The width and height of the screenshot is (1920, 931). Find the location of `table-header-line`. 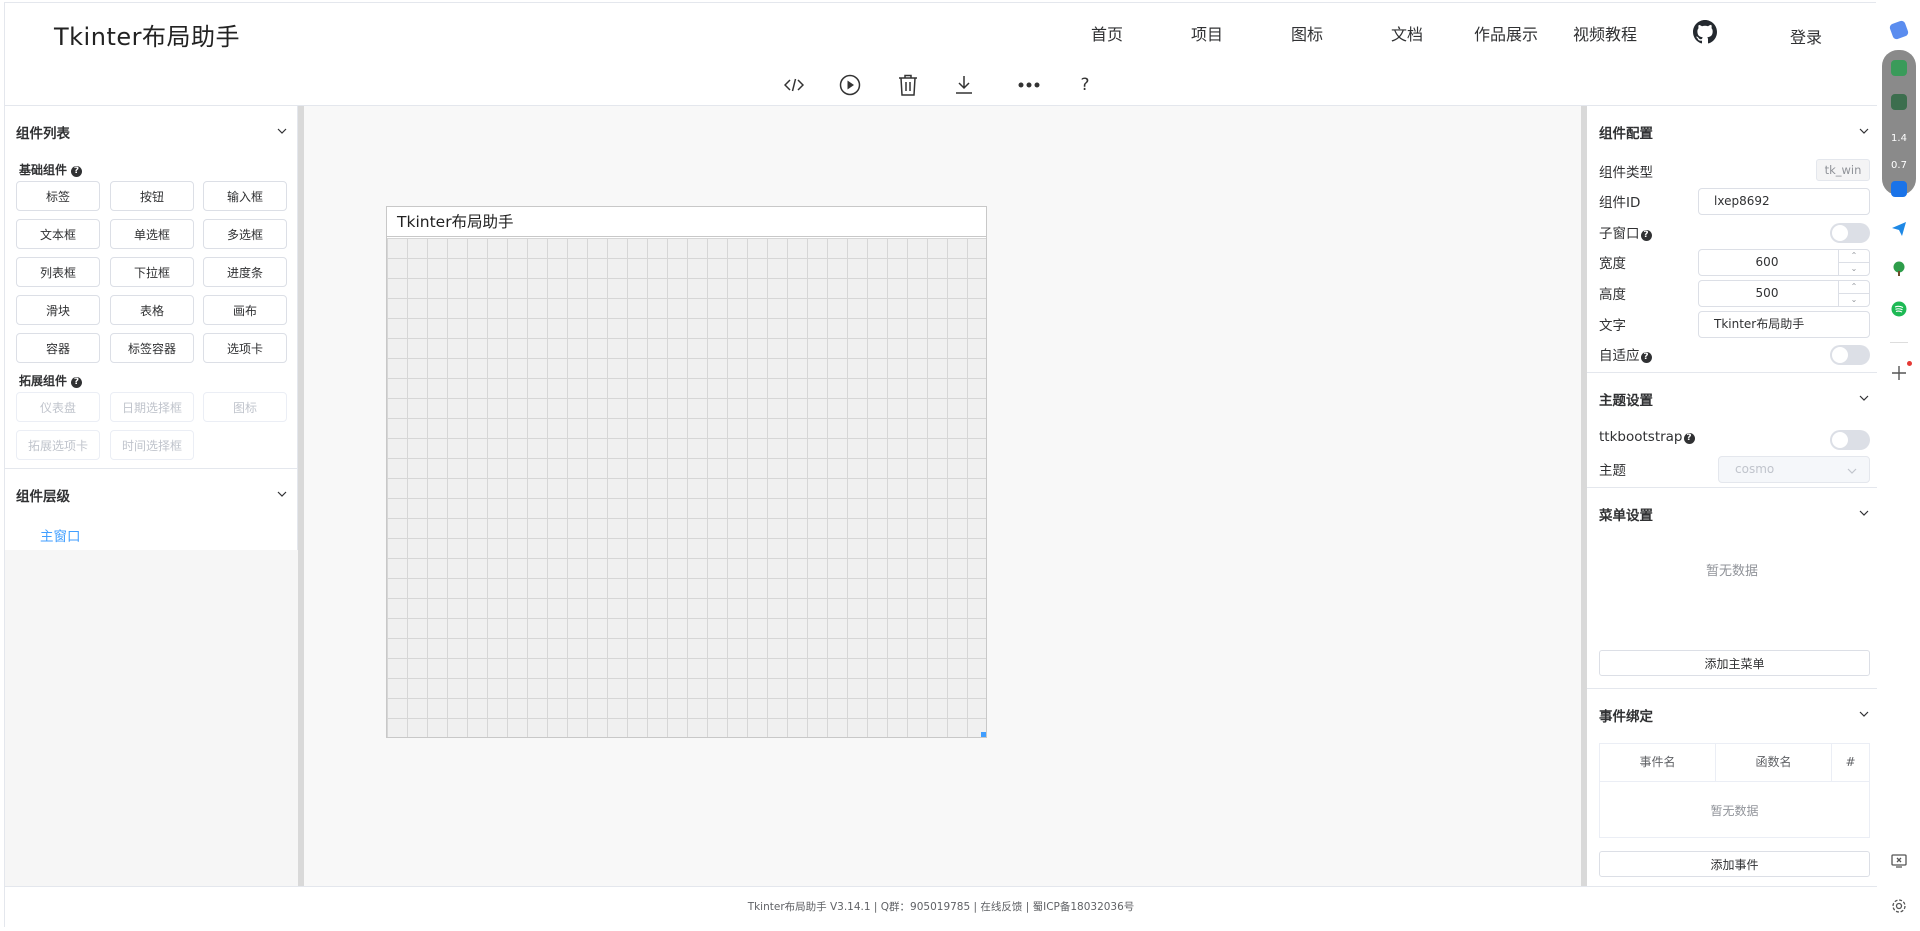

table-header-line is located at coordinates (1734, 781).